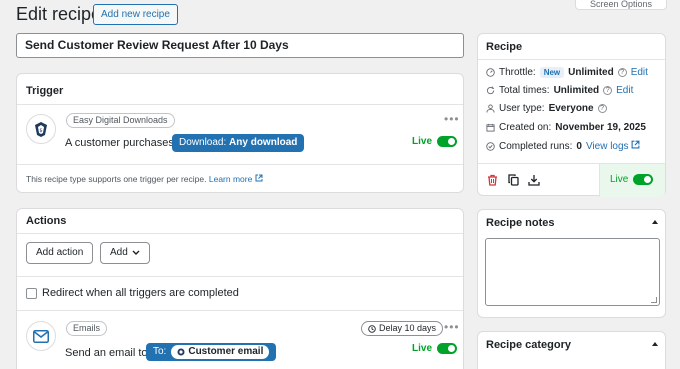 The width and height of the screenshot is (680, 369). Describe the element at coordinates (563, 146) in the screenshot. I see `completed-runs-row: Completed runs: 0 View logs` at that location.